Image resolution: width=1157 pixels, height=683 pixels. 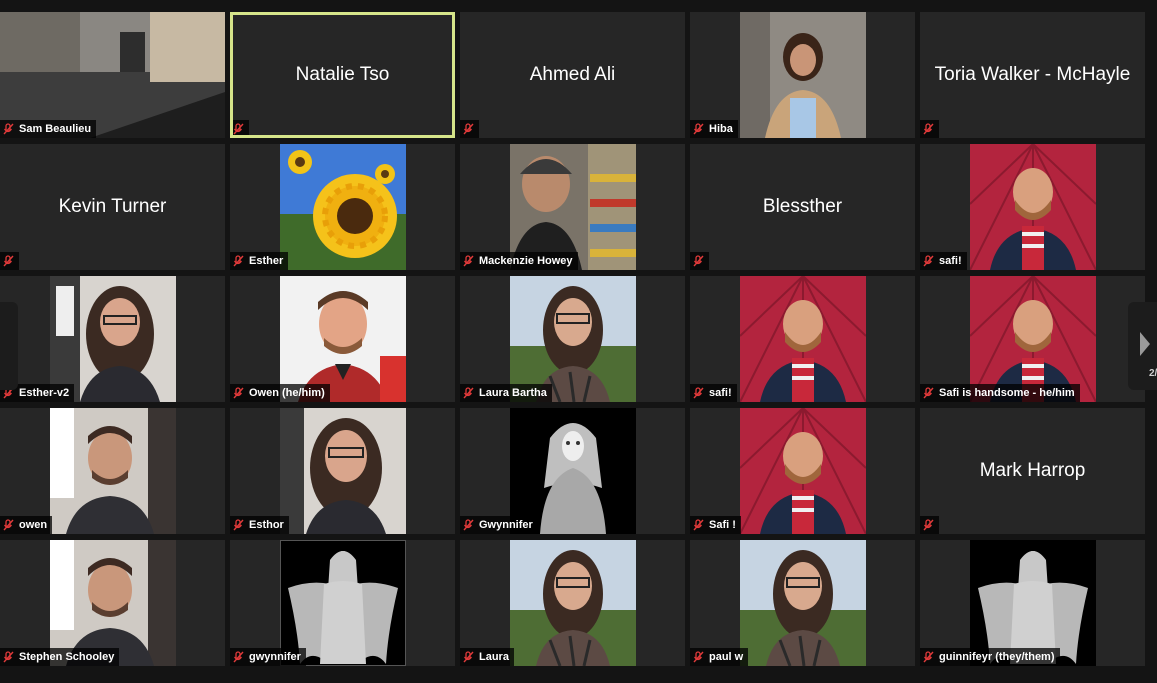 I want to click on participant-tile: Safi !, so click(x=802, y=471).